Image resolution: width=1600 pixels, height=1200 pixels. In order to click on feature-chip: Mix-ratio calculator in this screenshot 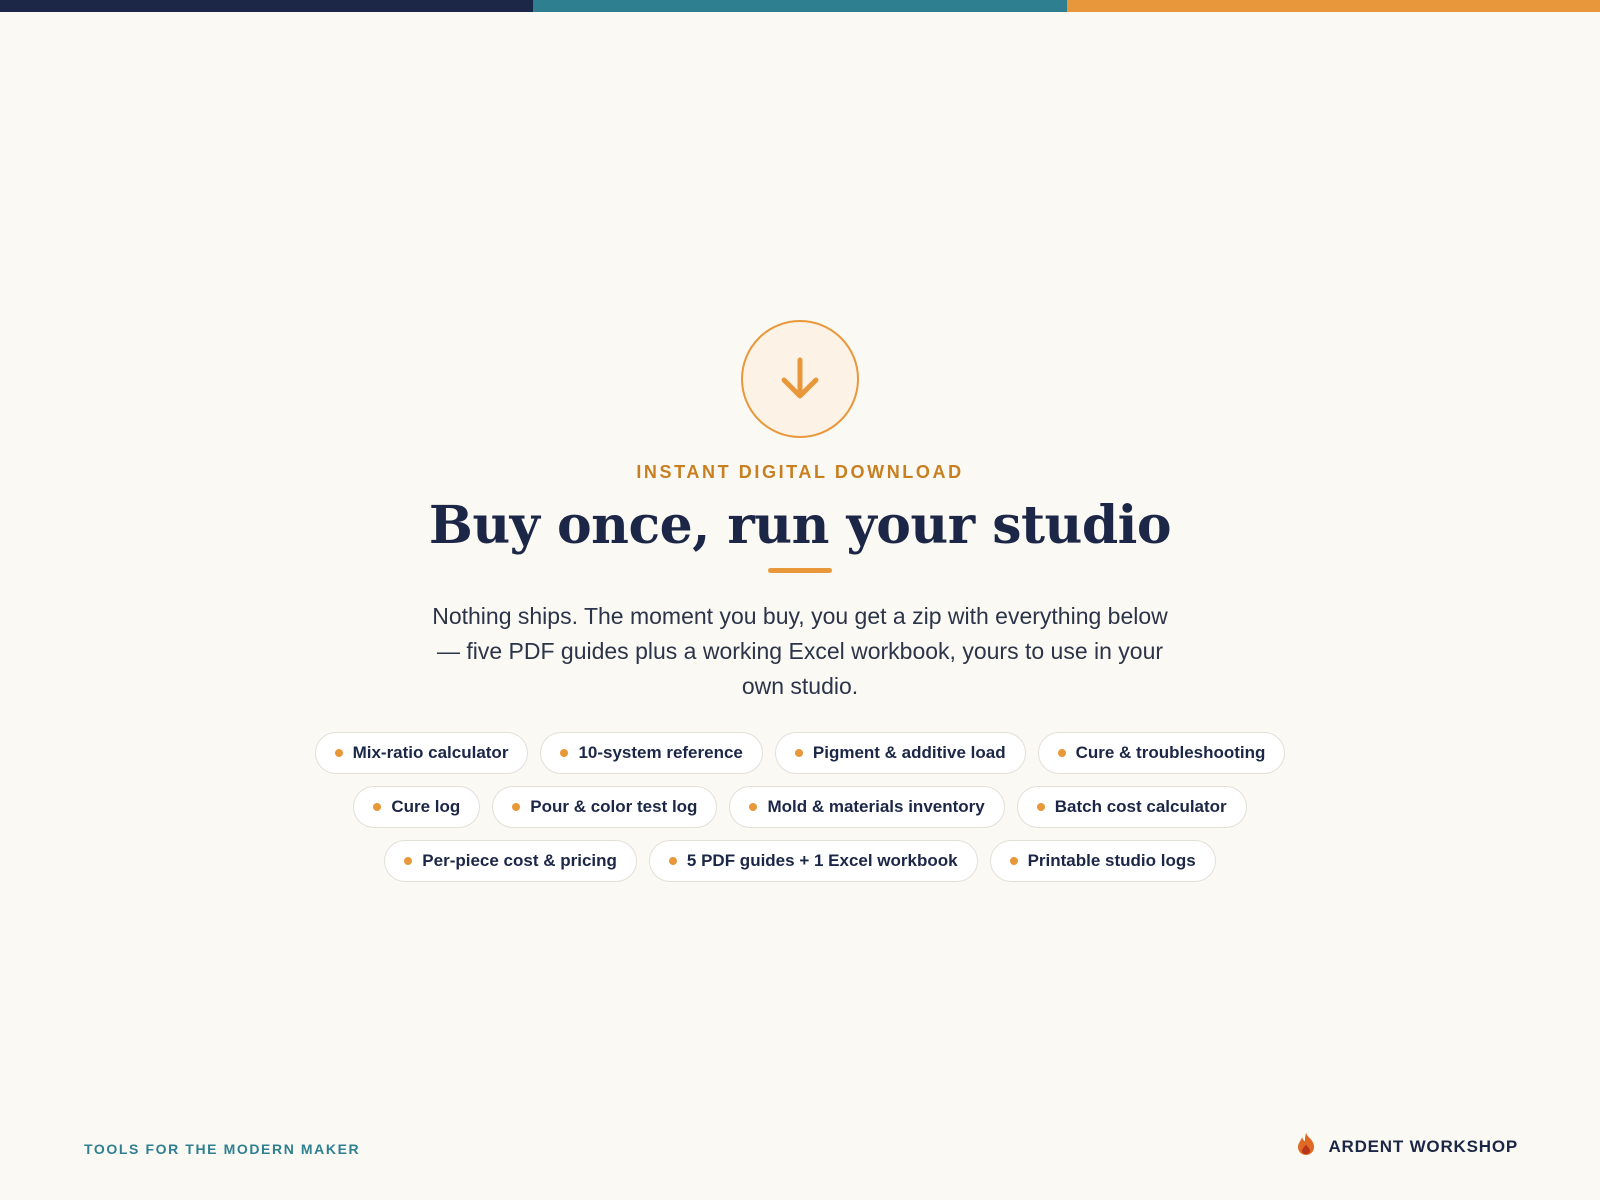, I will do `click(421, 753)`.